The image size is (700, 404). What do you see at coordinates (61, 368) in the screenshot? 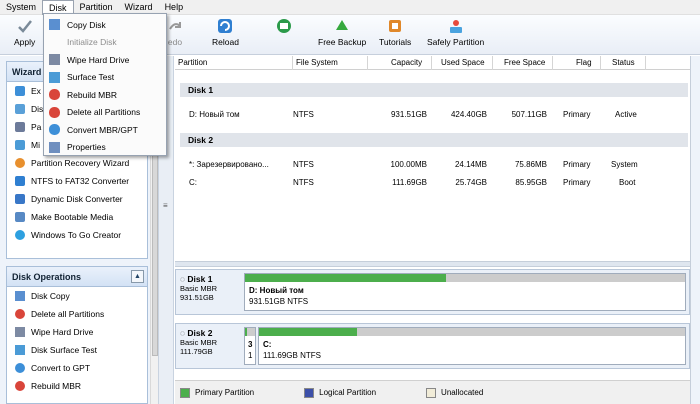
I see `disk-op-label: Convert to GPT` at bounding box center [61, 368].